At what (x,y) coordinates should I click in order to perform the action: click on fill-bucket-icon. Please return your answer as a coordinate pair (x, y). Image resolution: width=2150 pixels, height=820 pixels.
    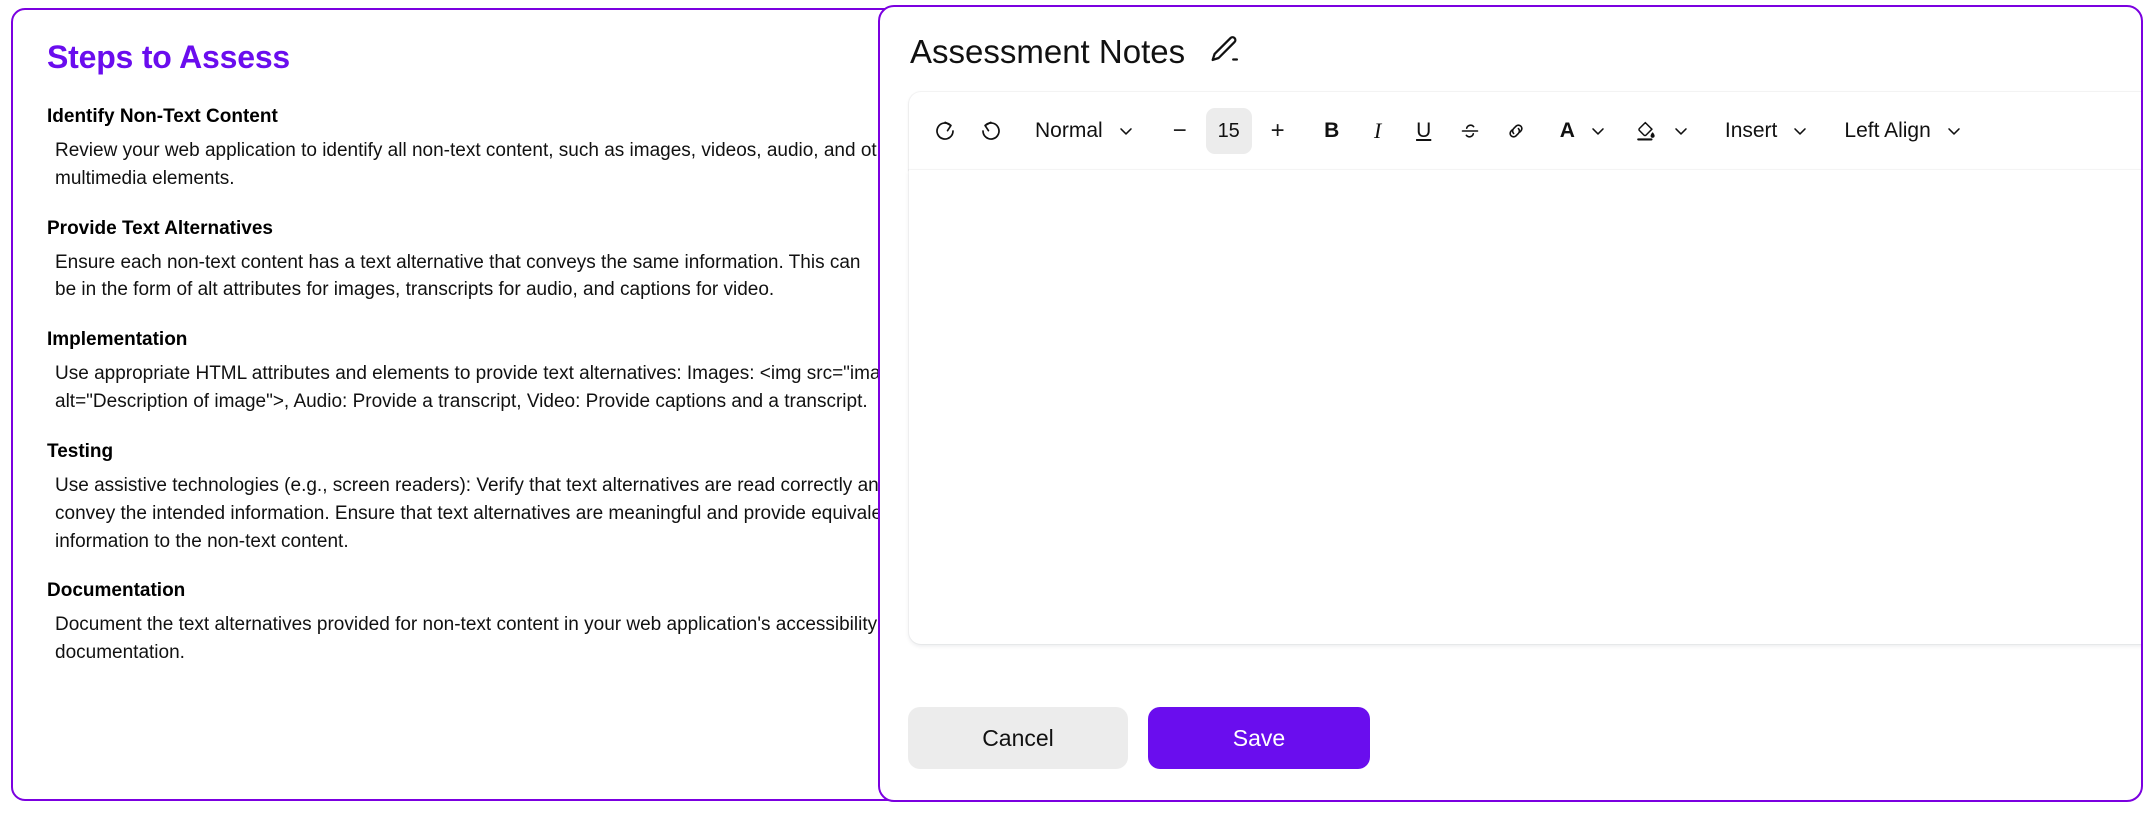
    Looking at the image, I should click on (1646, 131).